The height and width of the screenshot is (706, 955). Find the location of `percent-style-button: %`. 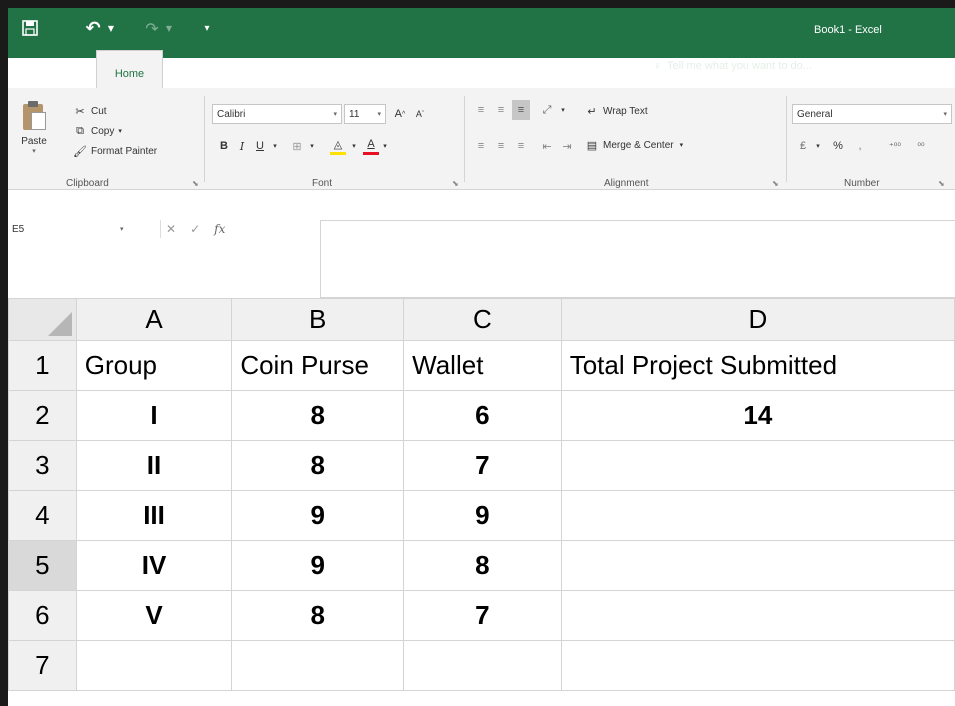

percent-style-button: % is located at coordinates (838, 146).